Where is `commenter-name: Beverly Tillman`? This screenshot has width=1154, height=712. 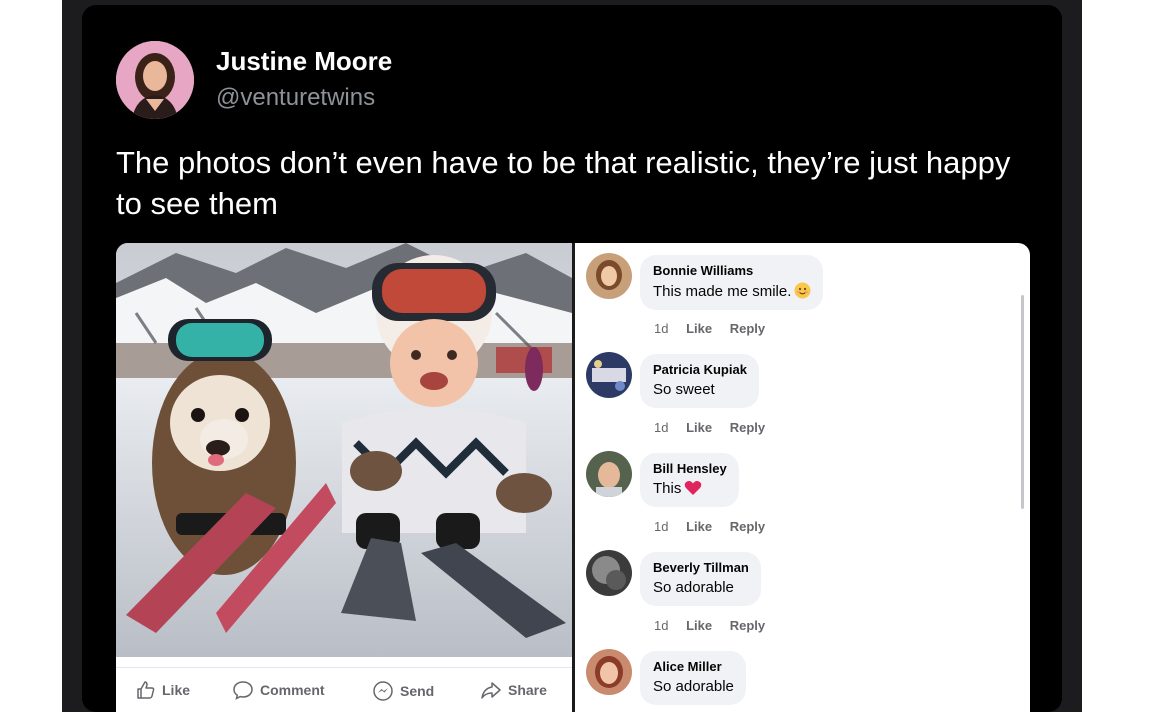
commenter-name: Beverly Tillman is located at coordinates (701, 567).